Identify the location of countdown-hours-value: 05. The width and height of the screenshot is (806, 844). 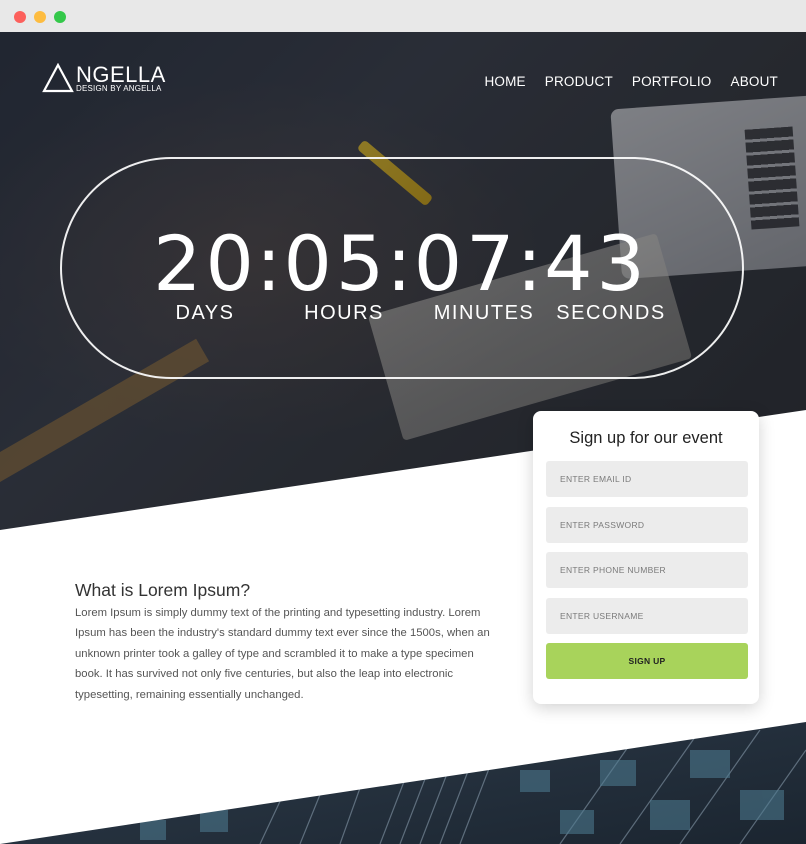
(336, 263).